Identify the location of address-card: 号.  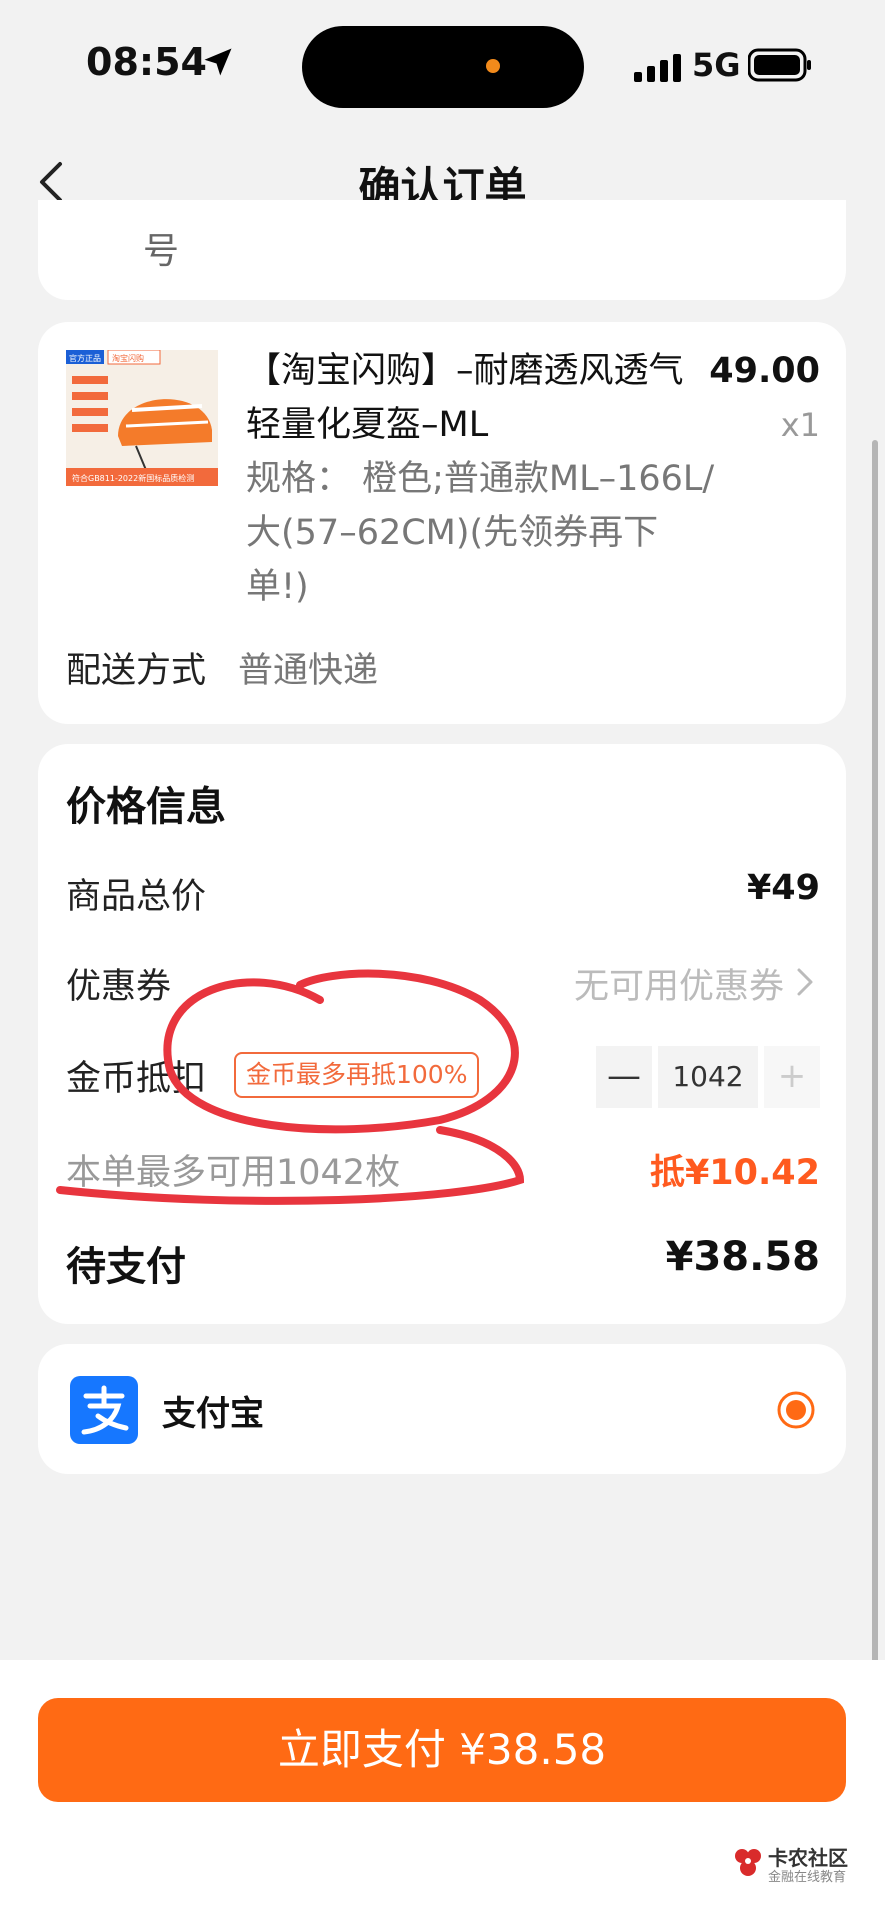
(442, 250).